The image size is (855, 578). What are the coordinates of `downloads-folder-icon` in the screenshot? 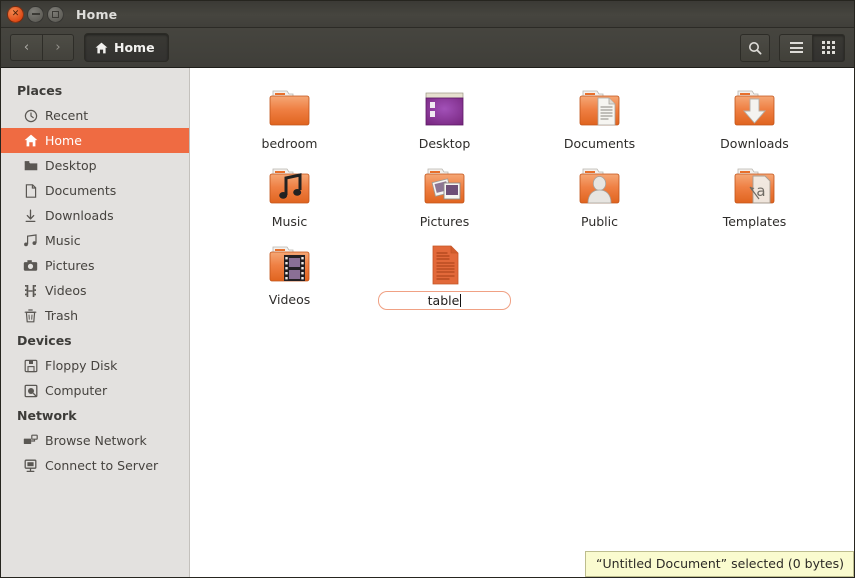 It's located at (754, 108).